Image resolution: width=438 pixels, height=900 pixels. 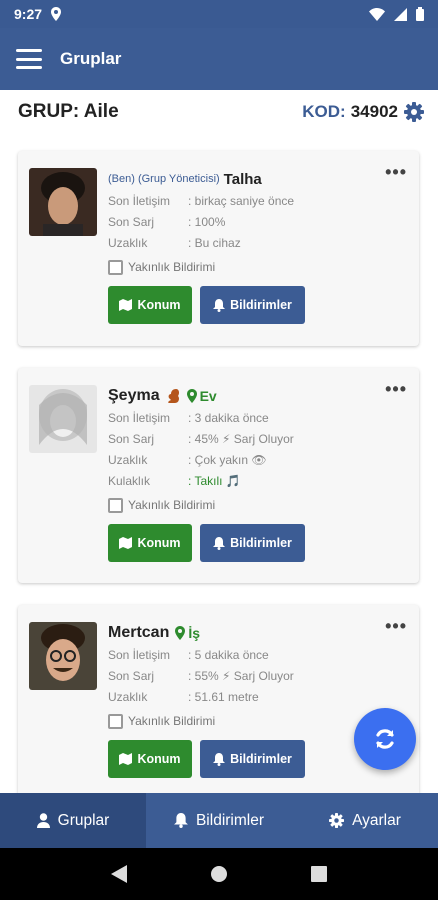 I want to click on refresh-icon, so click(x=385, y=739).